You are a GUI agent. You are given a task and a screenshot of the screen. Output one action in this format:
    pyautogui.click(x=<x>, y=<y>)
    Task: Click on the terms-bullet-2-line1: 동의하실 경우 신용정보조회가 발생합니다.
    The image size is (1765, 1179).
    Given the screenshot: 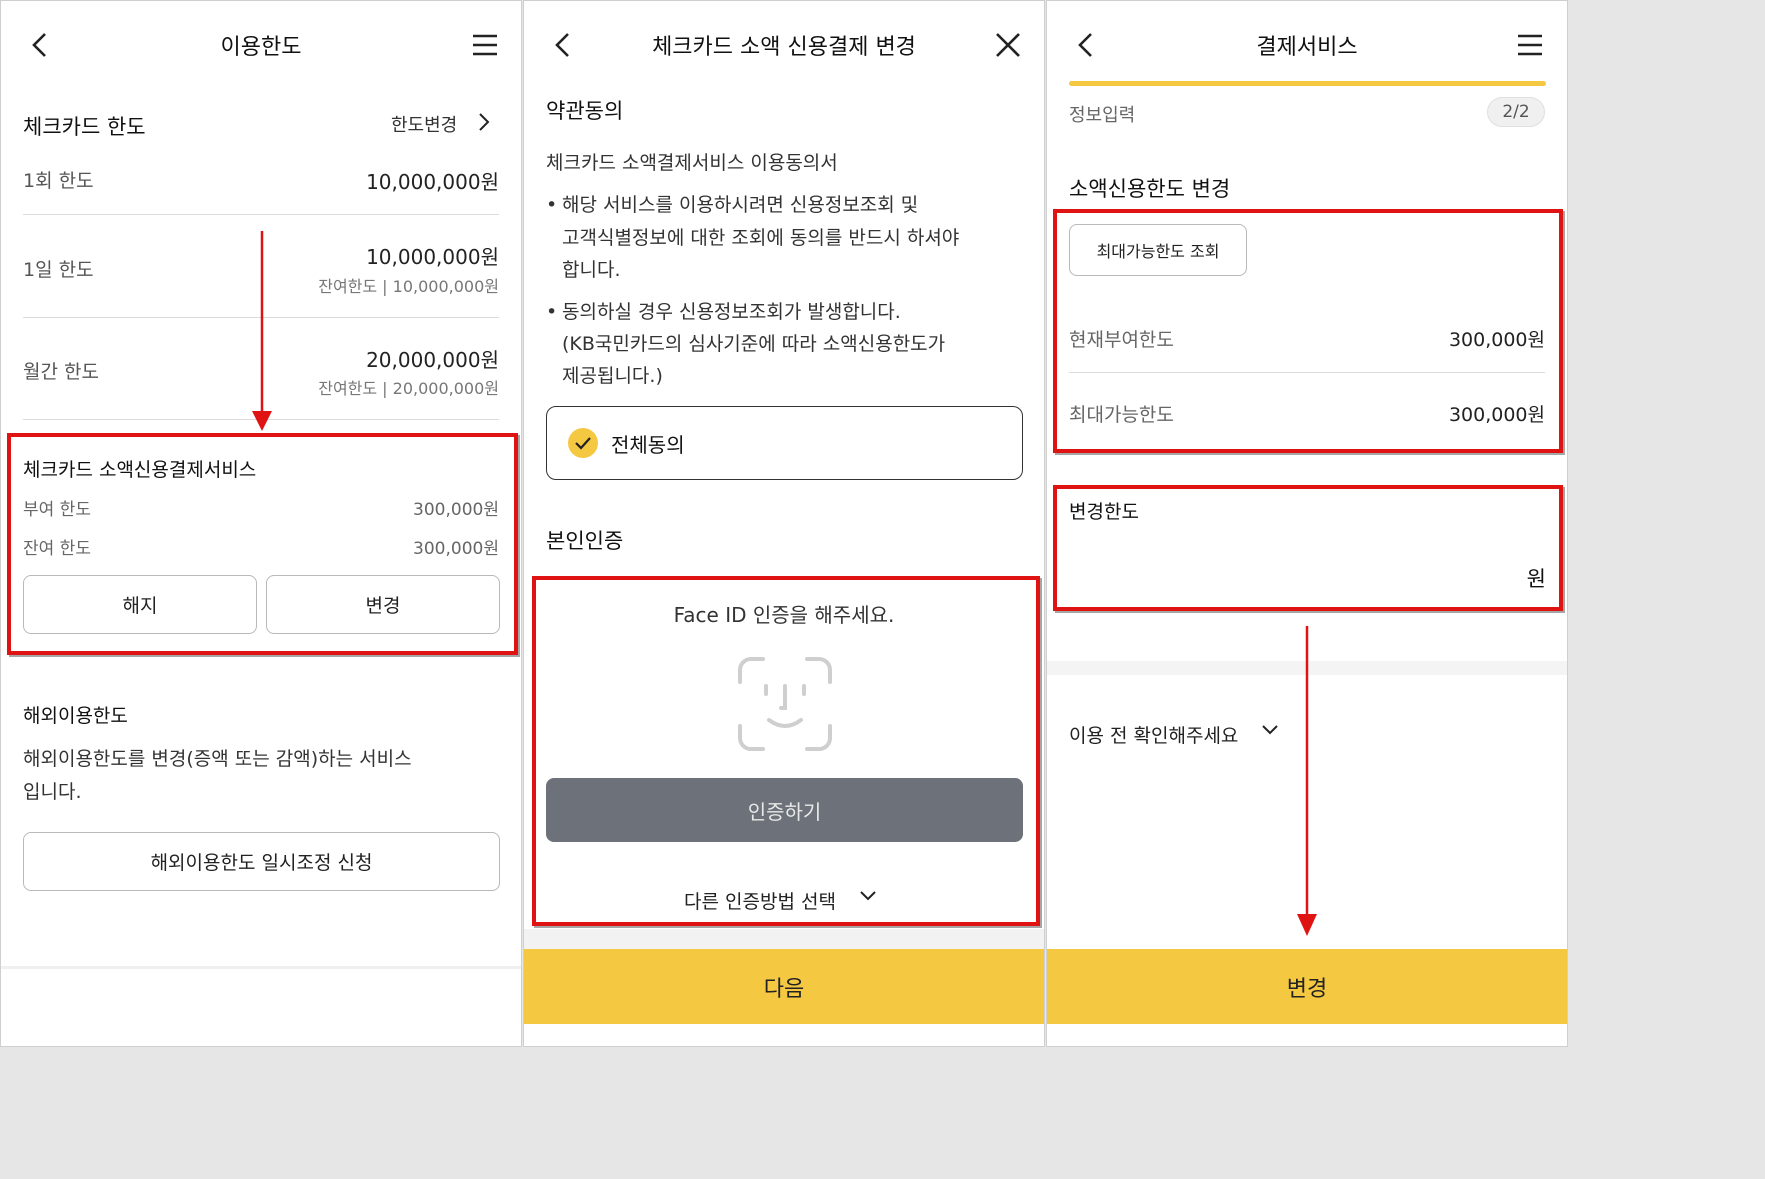 What is the action you would take?
    pyautogui.click(x=731, y=312)
    